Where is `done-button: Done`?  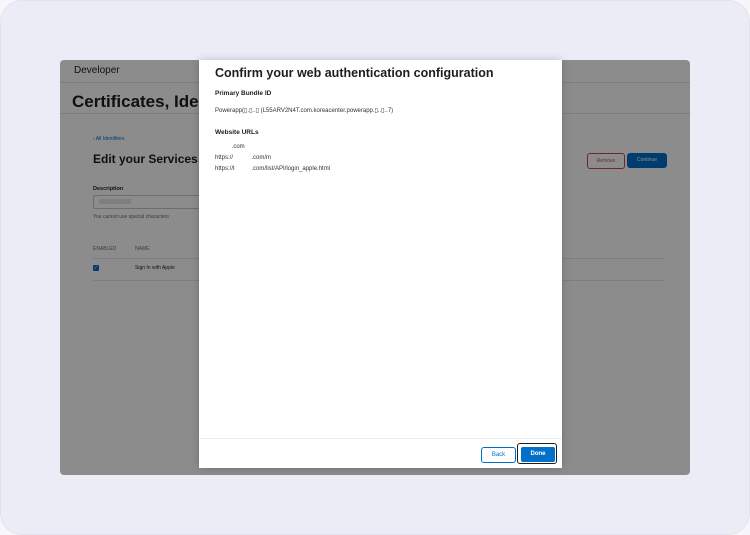
done-button: Done is located at coordinates (538, 454).